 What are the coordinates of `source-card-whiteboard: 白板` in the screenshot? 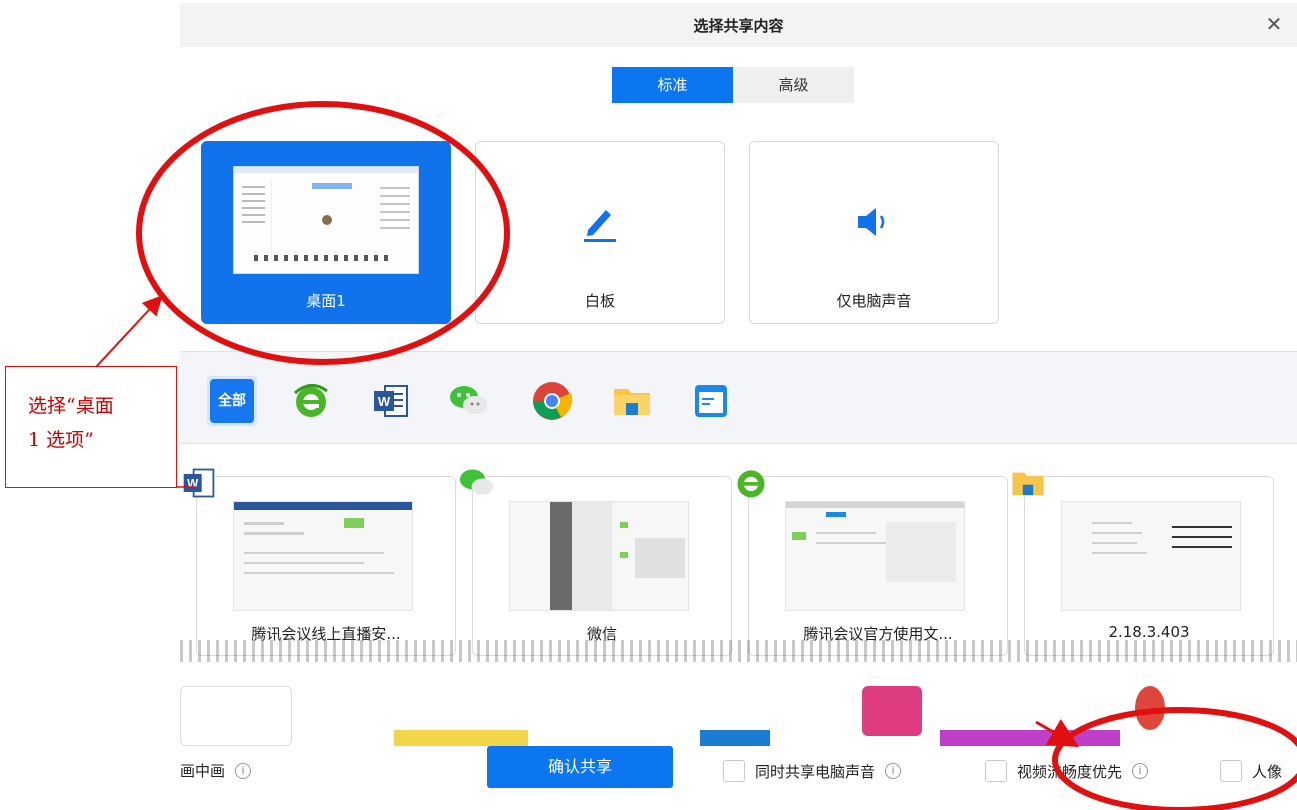 It's located at (600, 232).